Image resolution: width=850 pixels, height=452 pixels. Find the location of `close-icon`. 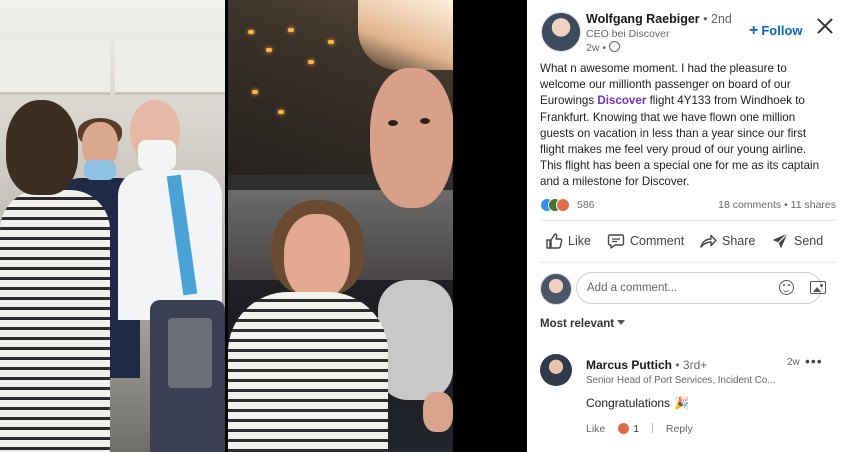

close-icon is located at coordinates (825, 26).